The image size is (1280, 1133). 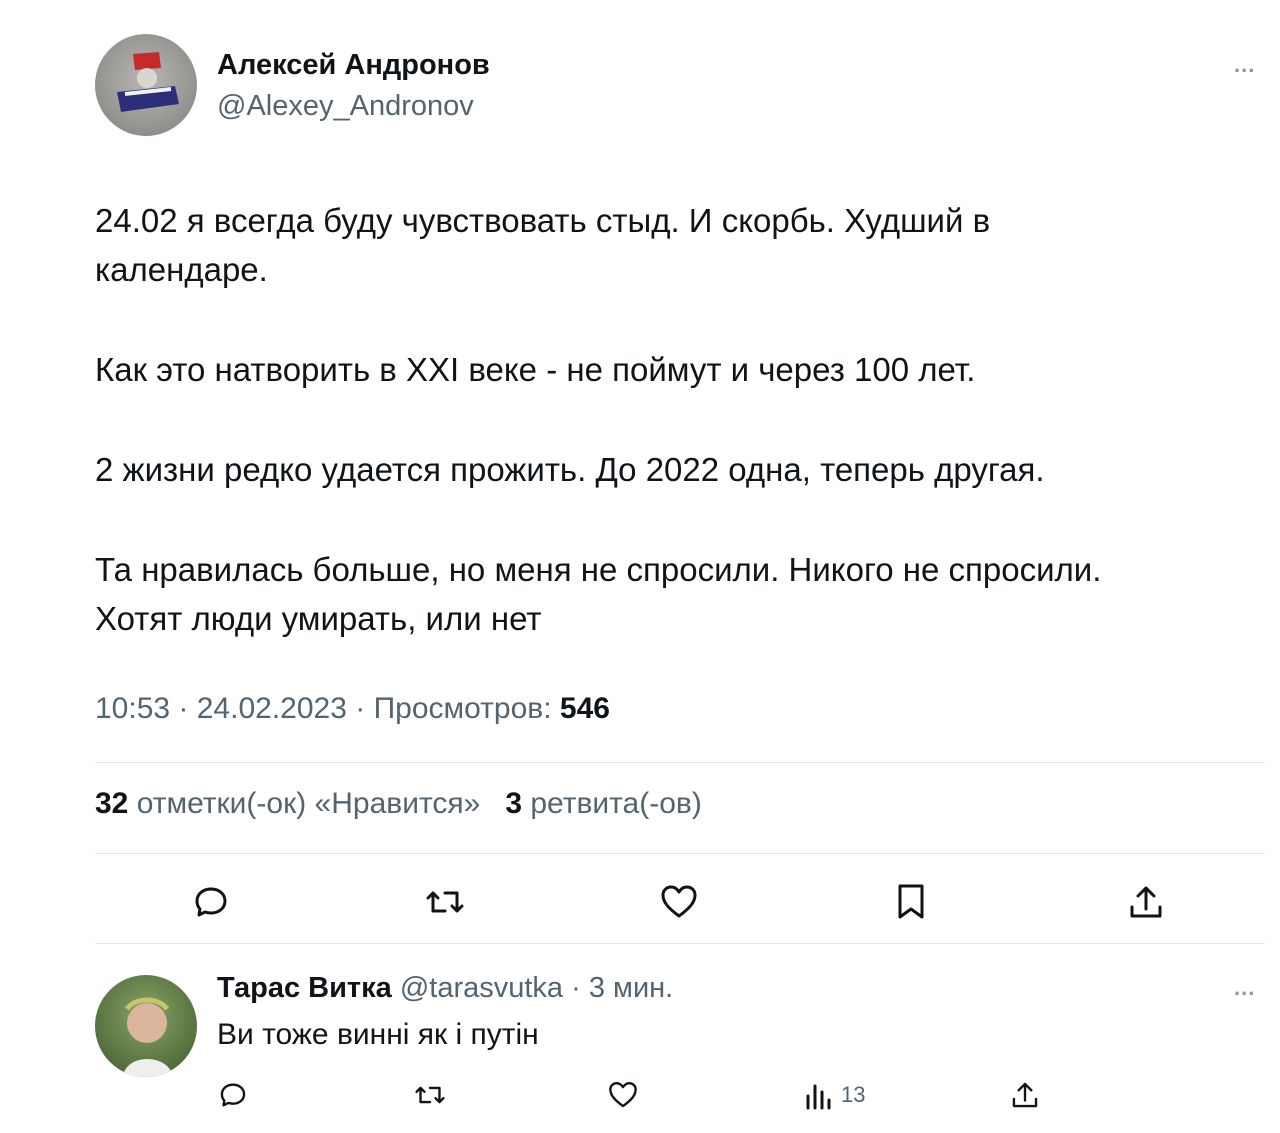 What do you see at coordinates (445, 902) in the screenshot?
I see `retweet-icon` at bounding box center [445, 902].